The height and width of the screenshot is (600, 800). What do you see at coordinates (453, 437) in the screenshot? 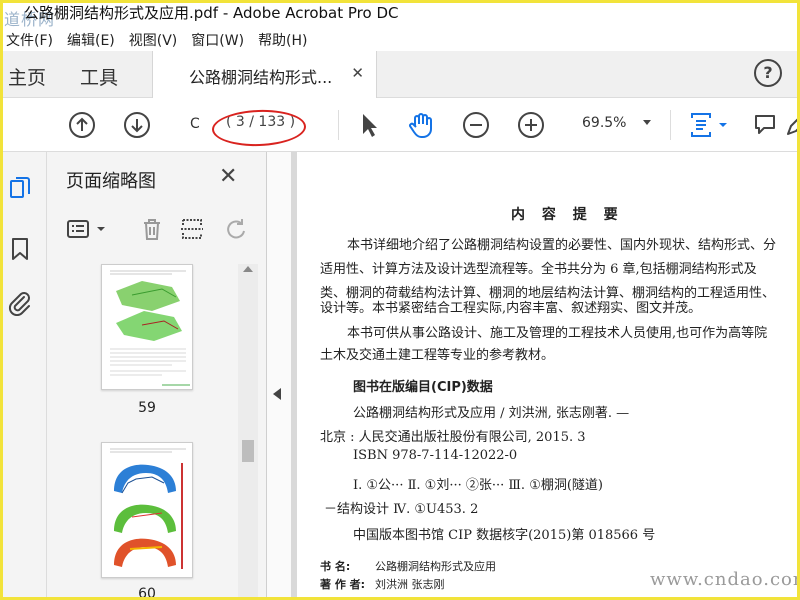
I see `cip-line: 北京 : 人民交通出版社股份有限公司, 2015. 3` at bounding box center [453, 437].